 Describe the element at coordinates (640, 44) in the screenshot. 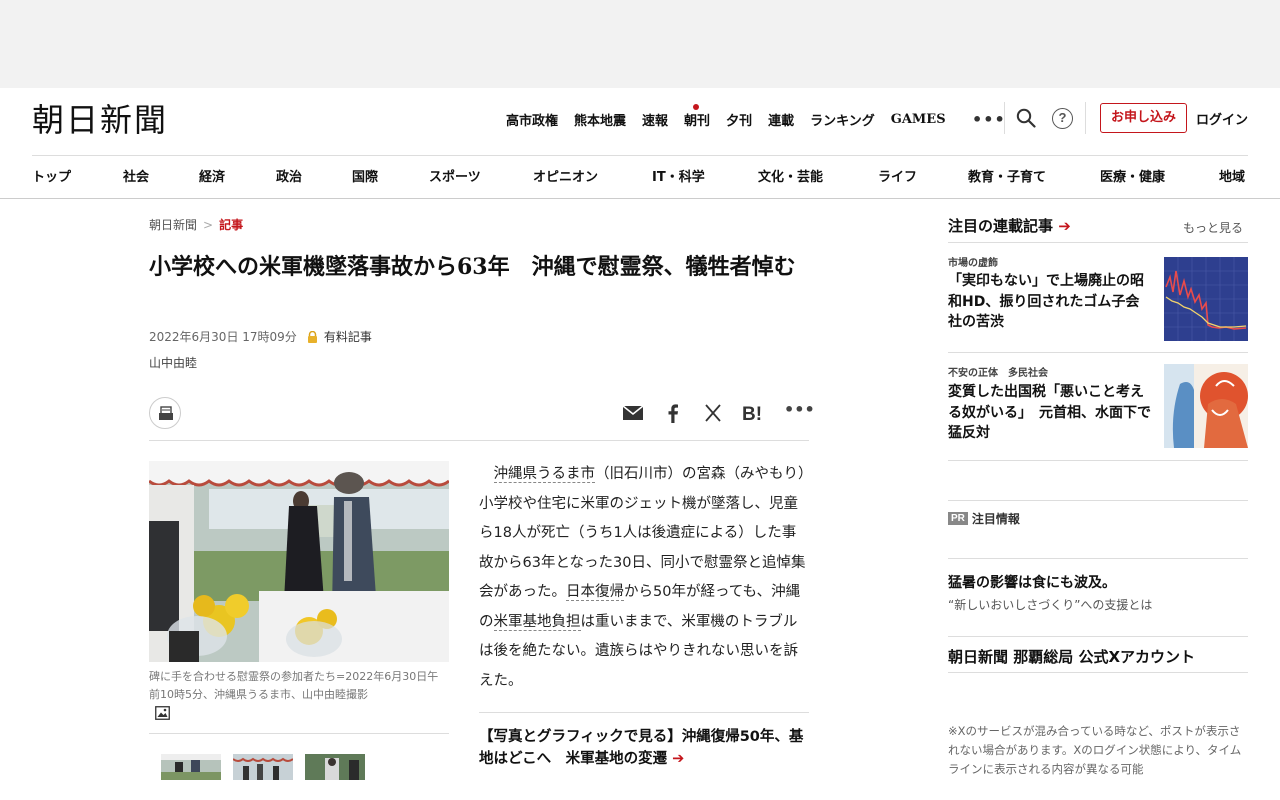

I see `top-ad-banner` at that location.